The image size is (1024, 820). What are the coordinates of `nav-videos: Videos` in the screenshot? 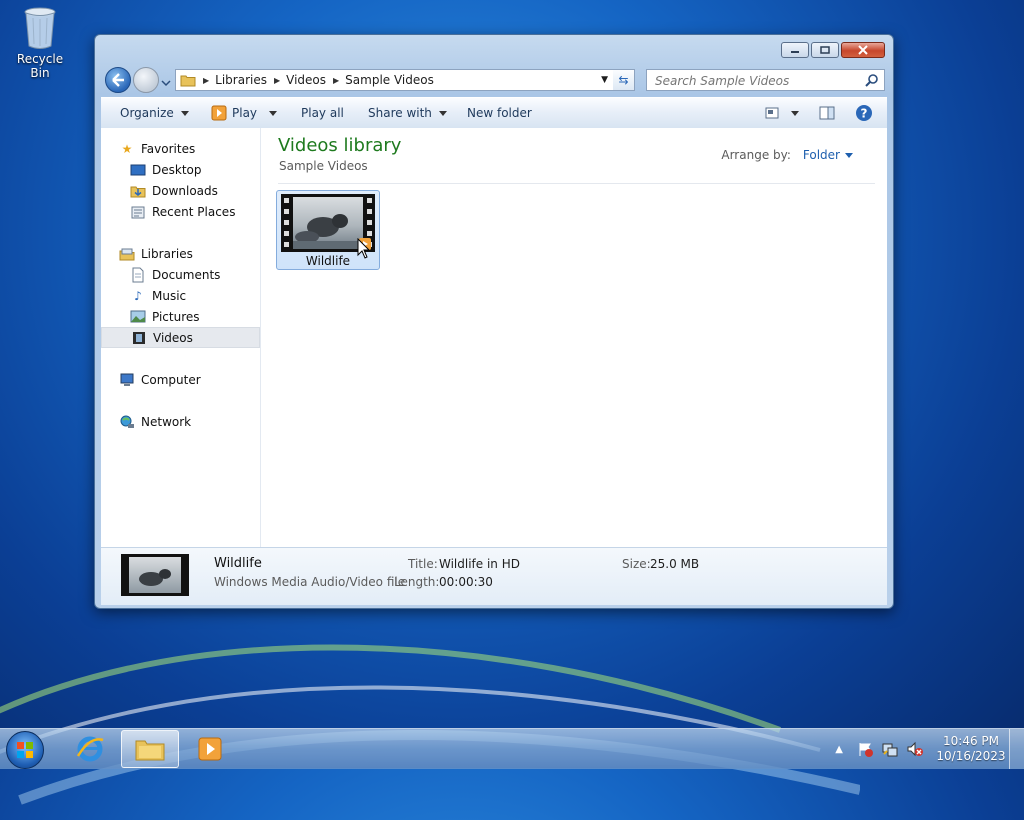 It's located at (180, 337).